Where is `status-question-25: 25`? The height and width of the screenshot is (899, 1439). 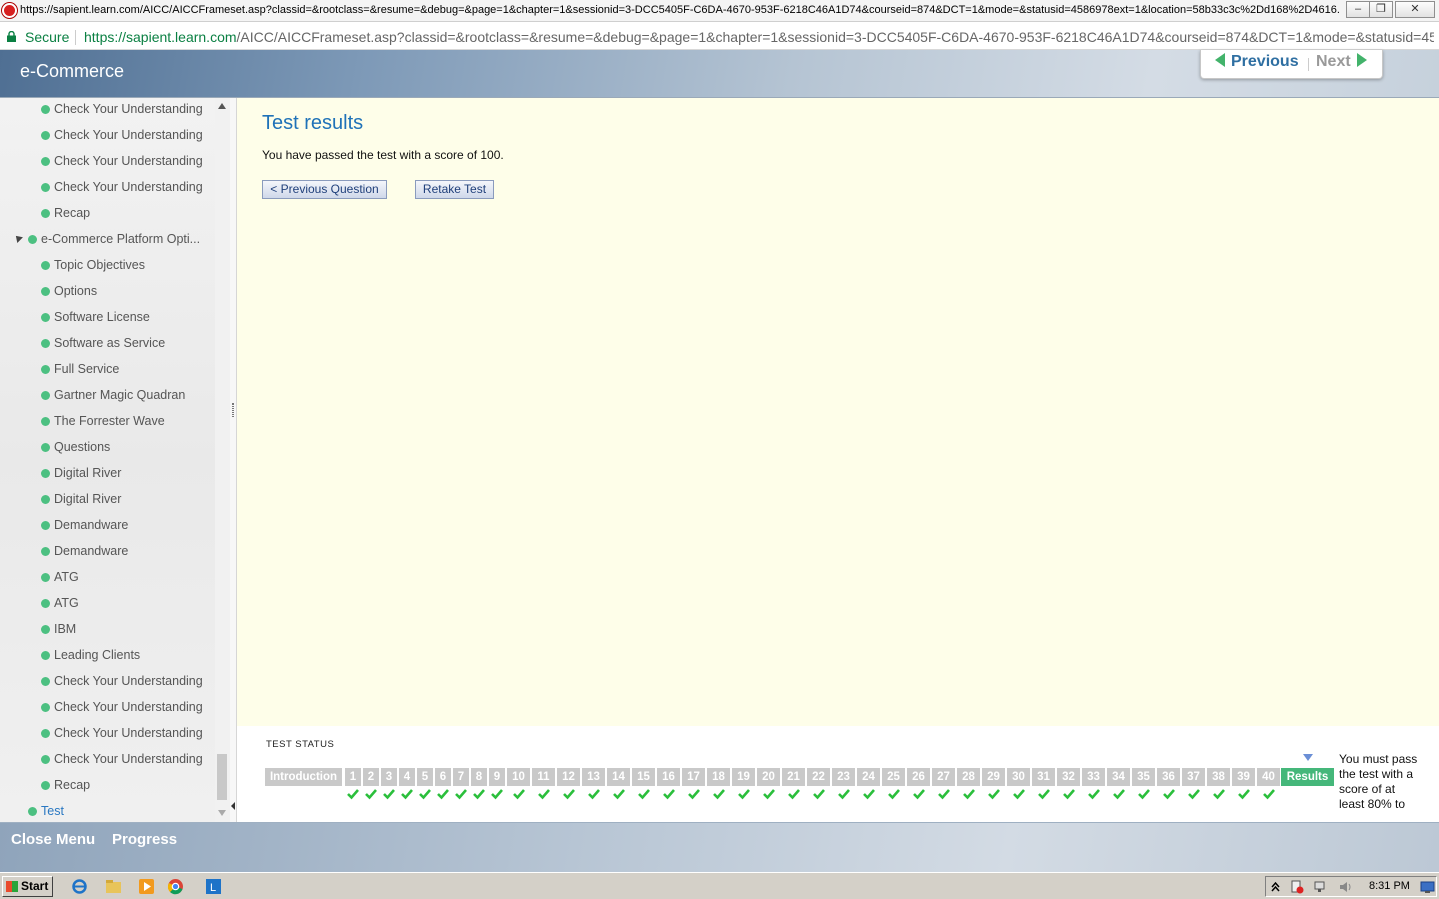
status-question-25: 25 is located at coordinates (893, 777).